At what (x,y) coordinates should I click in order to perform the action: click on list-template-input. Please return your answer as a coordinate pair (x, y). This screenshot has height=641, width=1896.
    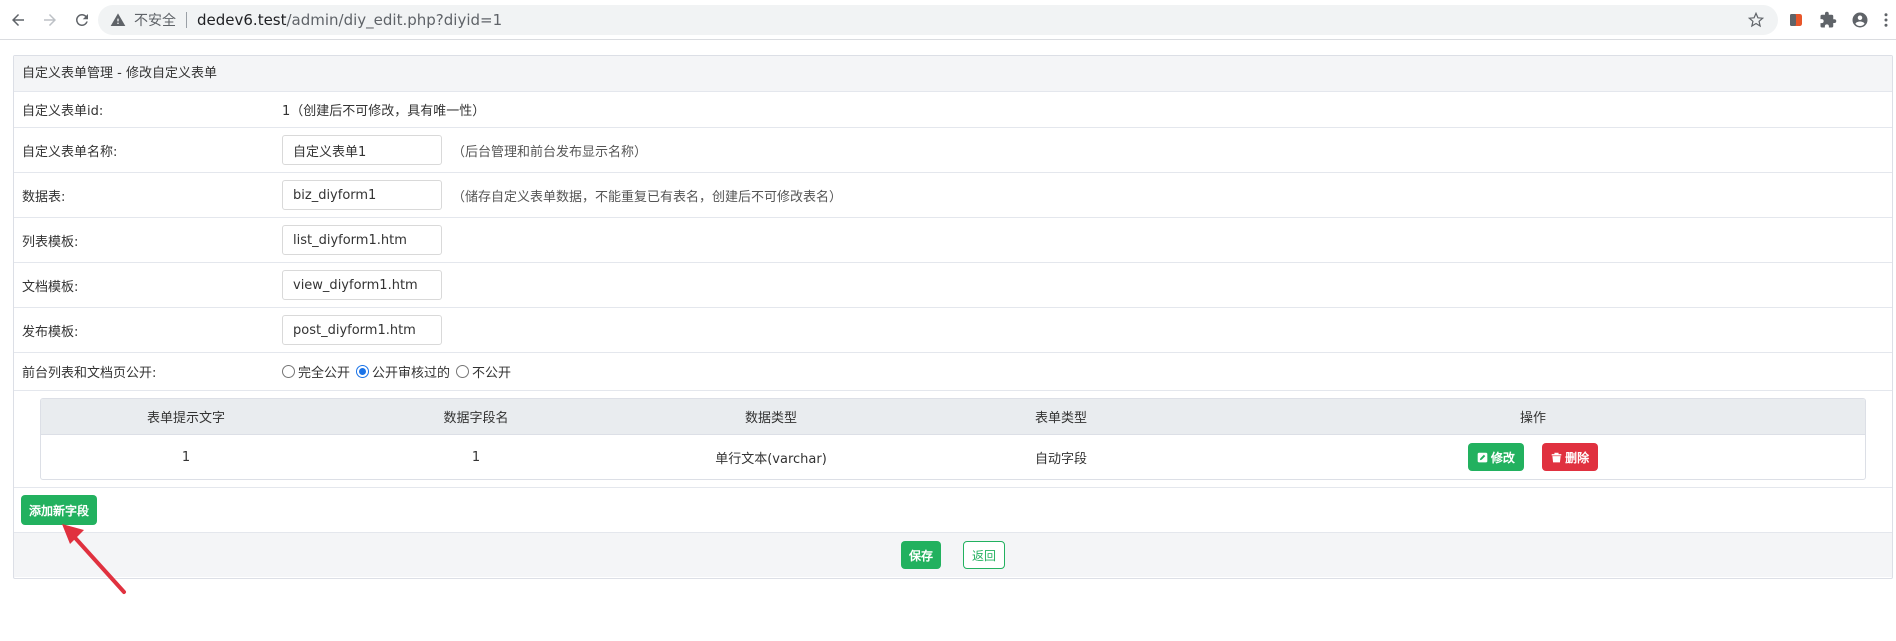
    Looking at the image, I should click on (362, 240).